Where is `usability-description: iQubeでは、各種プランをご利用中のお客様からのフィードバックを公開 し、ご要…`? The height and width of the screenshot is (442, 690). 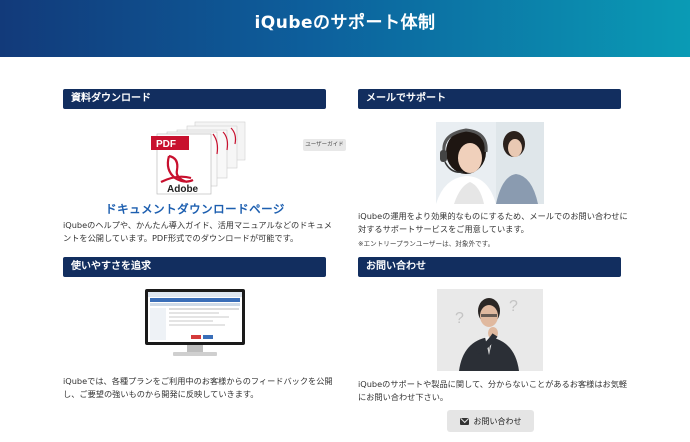
usability-description: iQubeでは、各種プランをご利用中のお客様からのフィードバックを公開 し、ご要… is located at coordinates (198, 387).